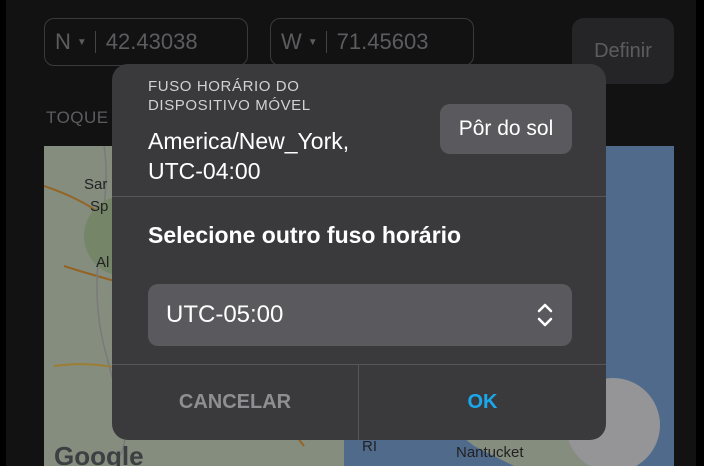 The width and height of the screenshot is (704, 466). What do you see at coordinates (360, 315) in the screenshot?
I see `timezone-select: UTC-05:00` at bounding box center [360, 315].